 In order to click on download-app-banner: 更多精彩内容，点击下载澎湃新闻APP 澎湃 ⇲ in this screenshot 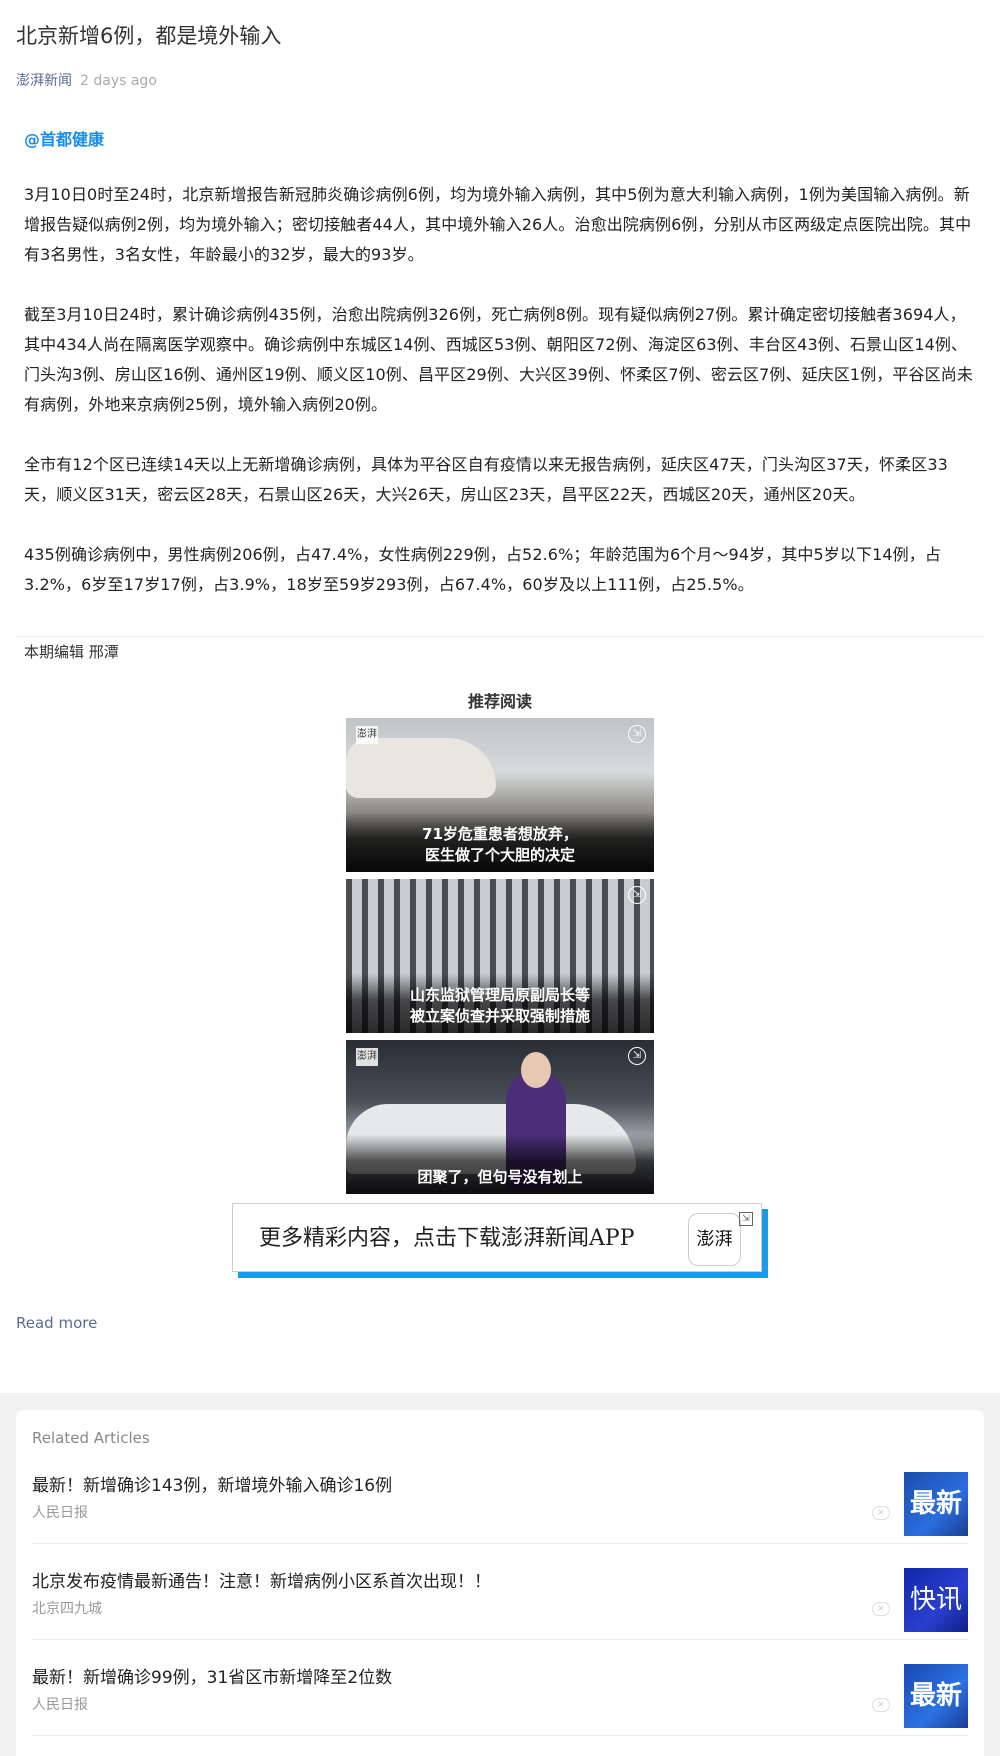, I will do `click(500, 1240)`.